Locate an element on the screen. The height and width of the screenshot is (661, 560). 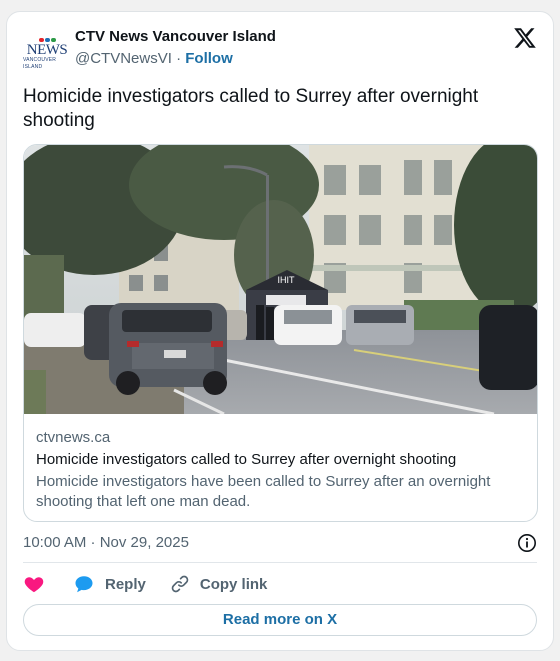
reply-button: Reply is located at coordinates (109, 584).